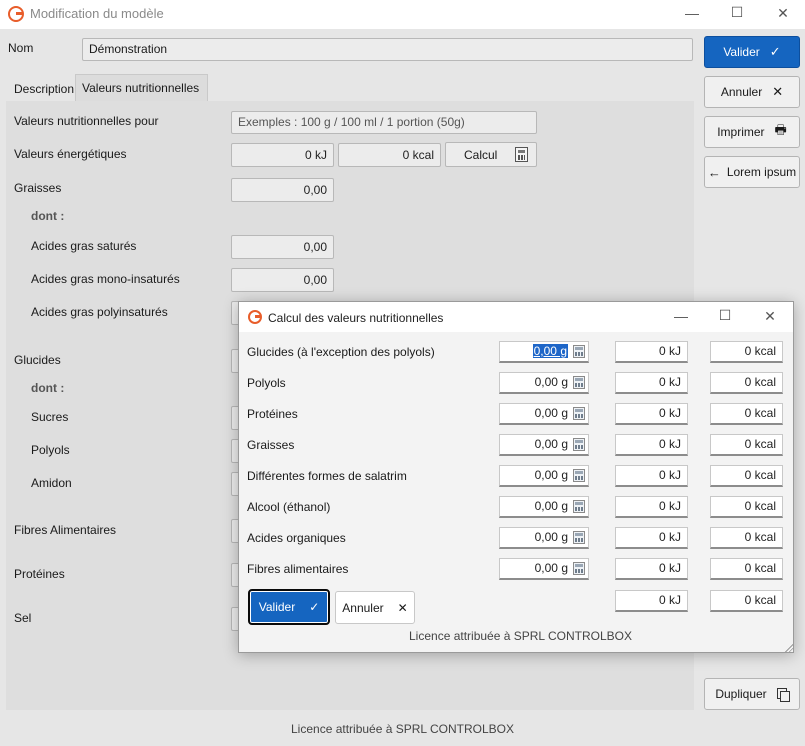 Image resolution: width=805 pixels, height=746 pixels. I want to click on dialog-titlebar: Calcul des valeurs nutritionnelles — ☐ ✕, so click(516, 317).